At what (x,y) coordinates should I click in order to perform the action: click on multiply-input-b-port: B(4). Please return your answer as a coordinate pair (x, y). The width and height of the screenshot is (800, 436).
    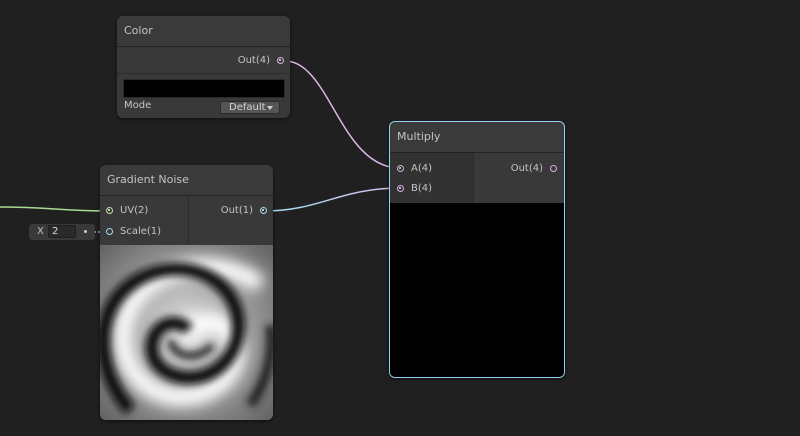
    Looking at the image, I should click on (431, 189).